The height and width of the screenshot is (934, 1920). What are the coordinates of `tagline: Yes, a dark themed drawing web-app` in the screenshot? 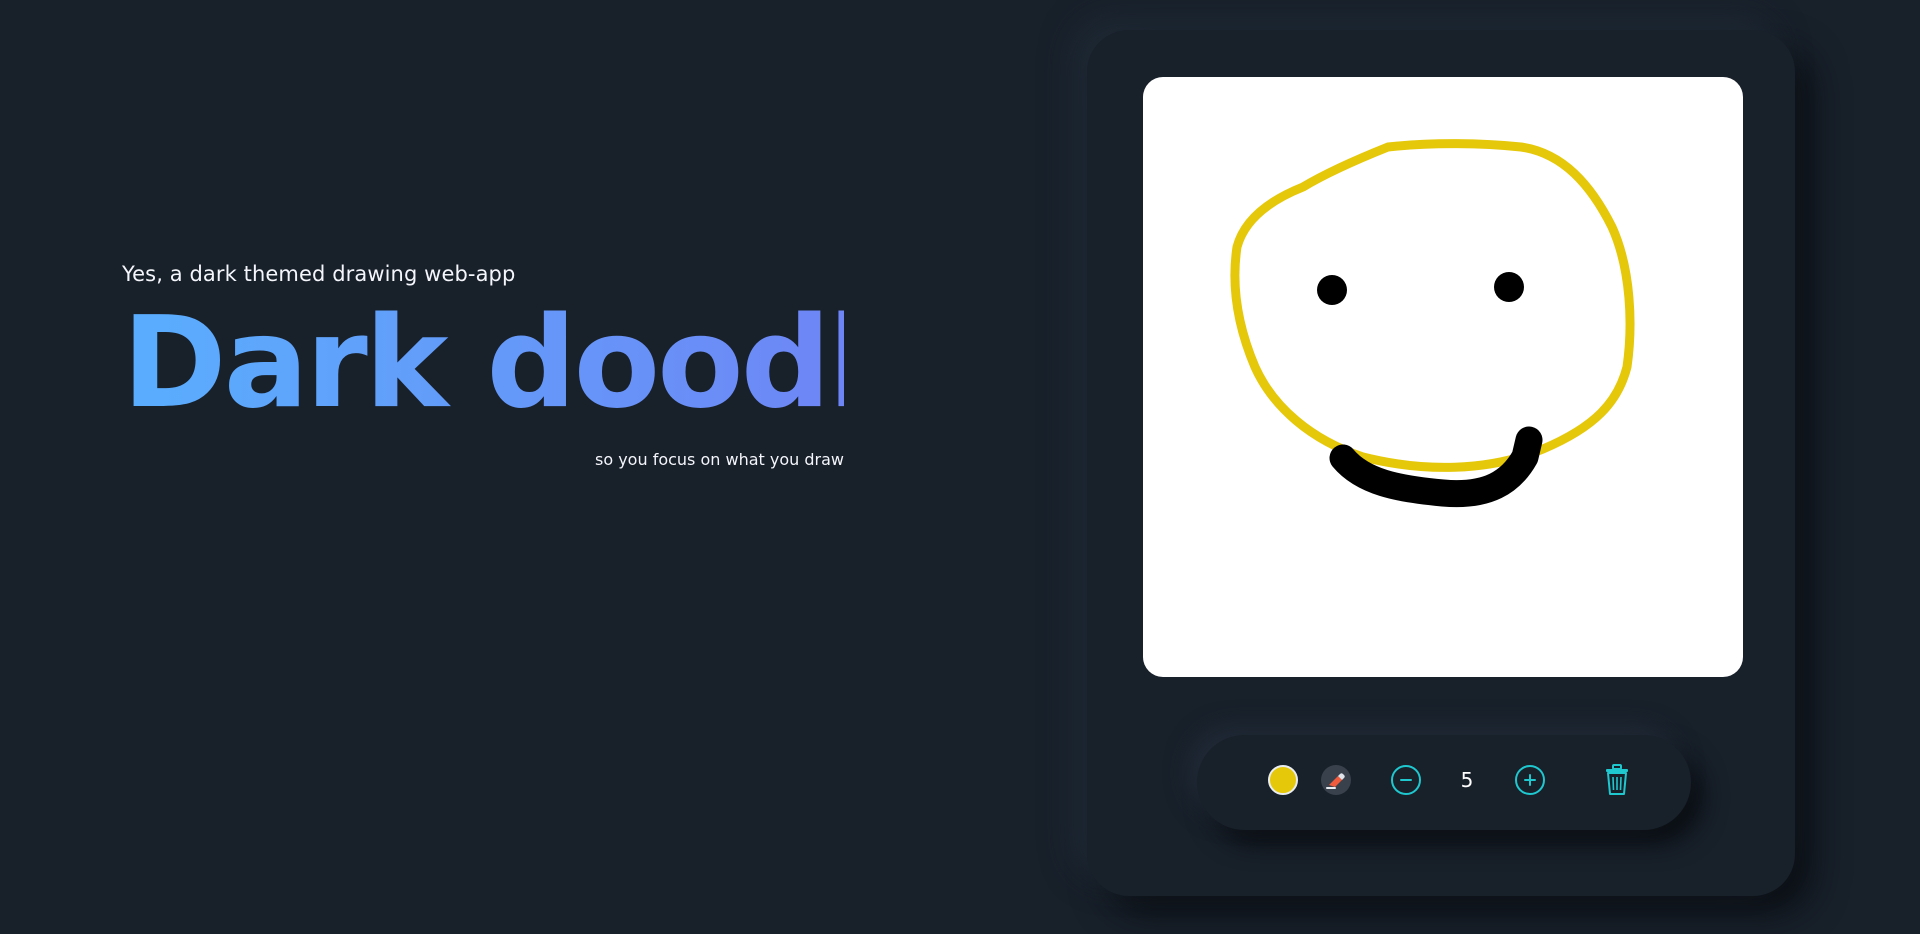 It's located at (319, 274).